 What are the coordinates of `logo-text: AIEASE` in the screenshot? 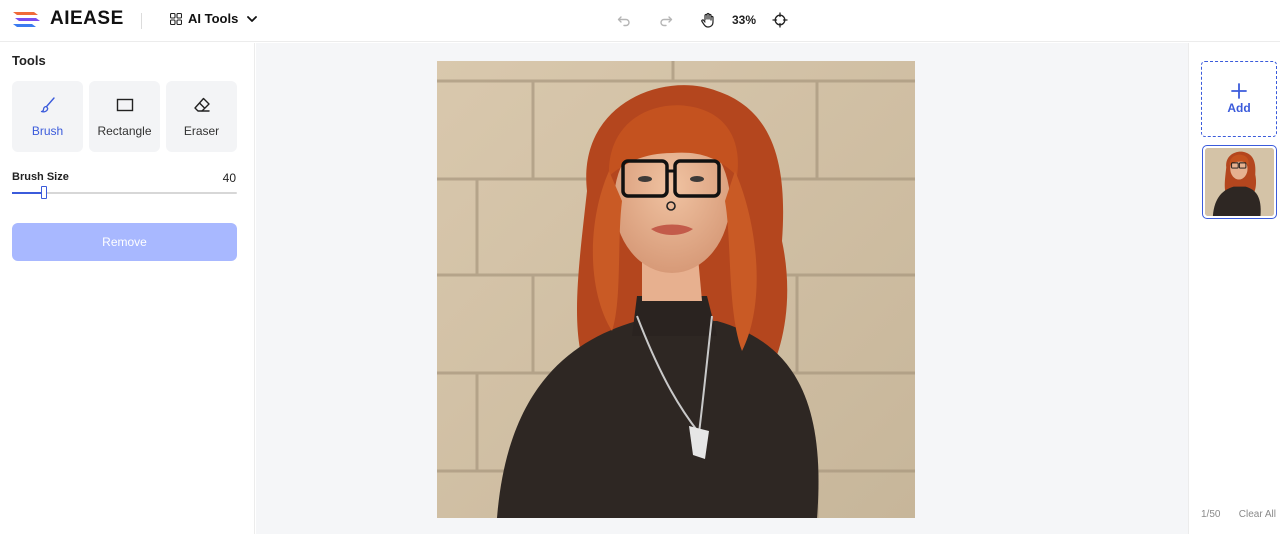 It's located at (87, 18).